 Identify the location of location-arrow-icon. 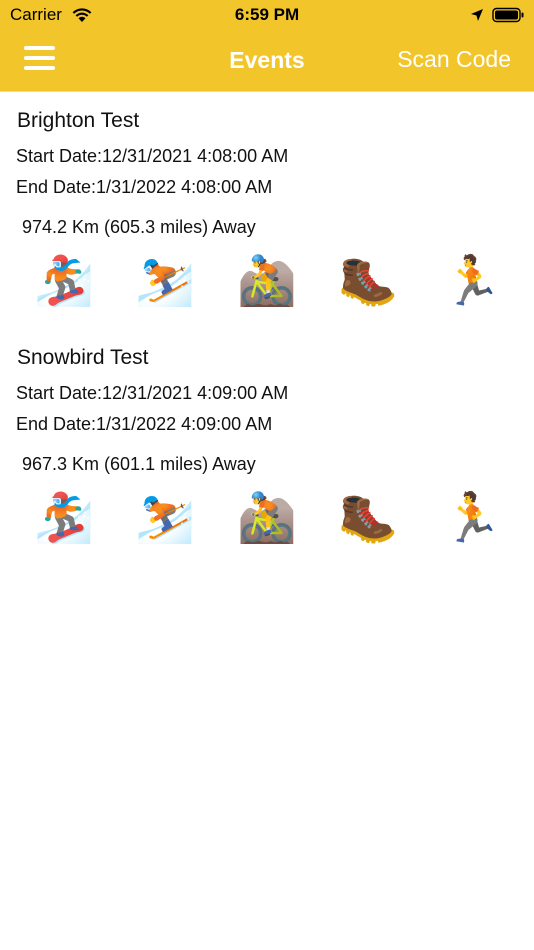
(477, 15).